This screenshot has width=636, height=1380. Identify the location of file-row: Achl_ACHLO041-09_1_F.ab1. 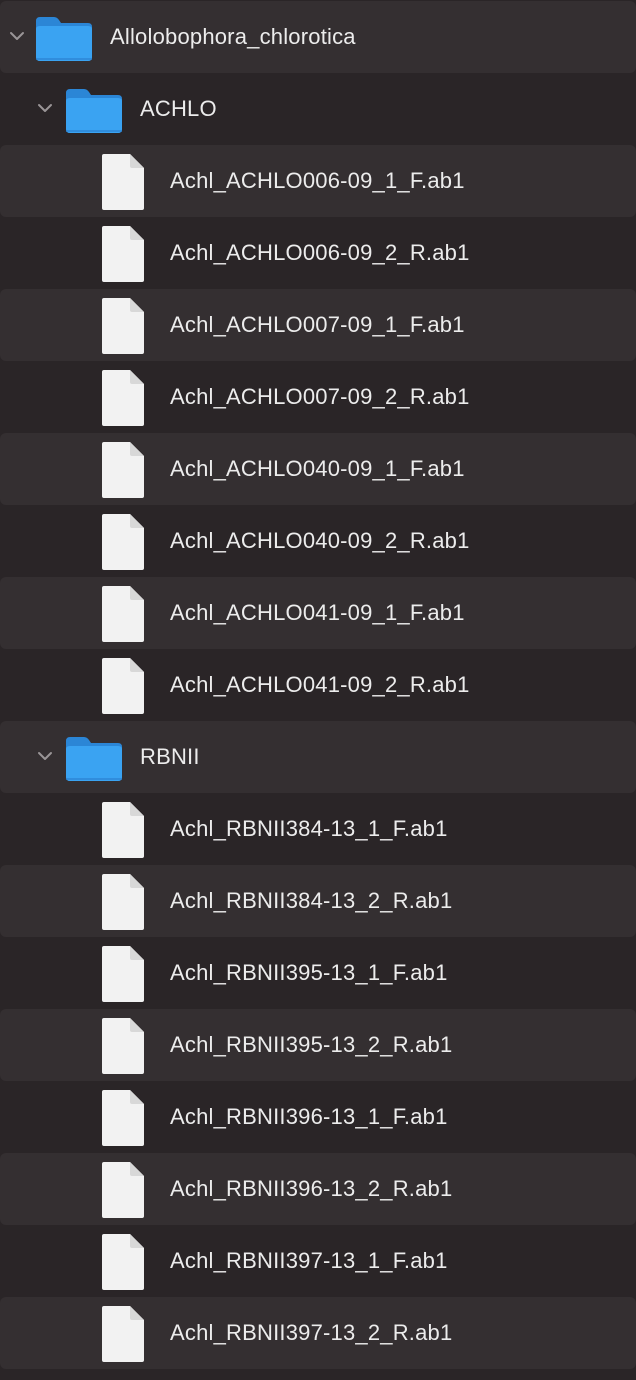
(318, 613).